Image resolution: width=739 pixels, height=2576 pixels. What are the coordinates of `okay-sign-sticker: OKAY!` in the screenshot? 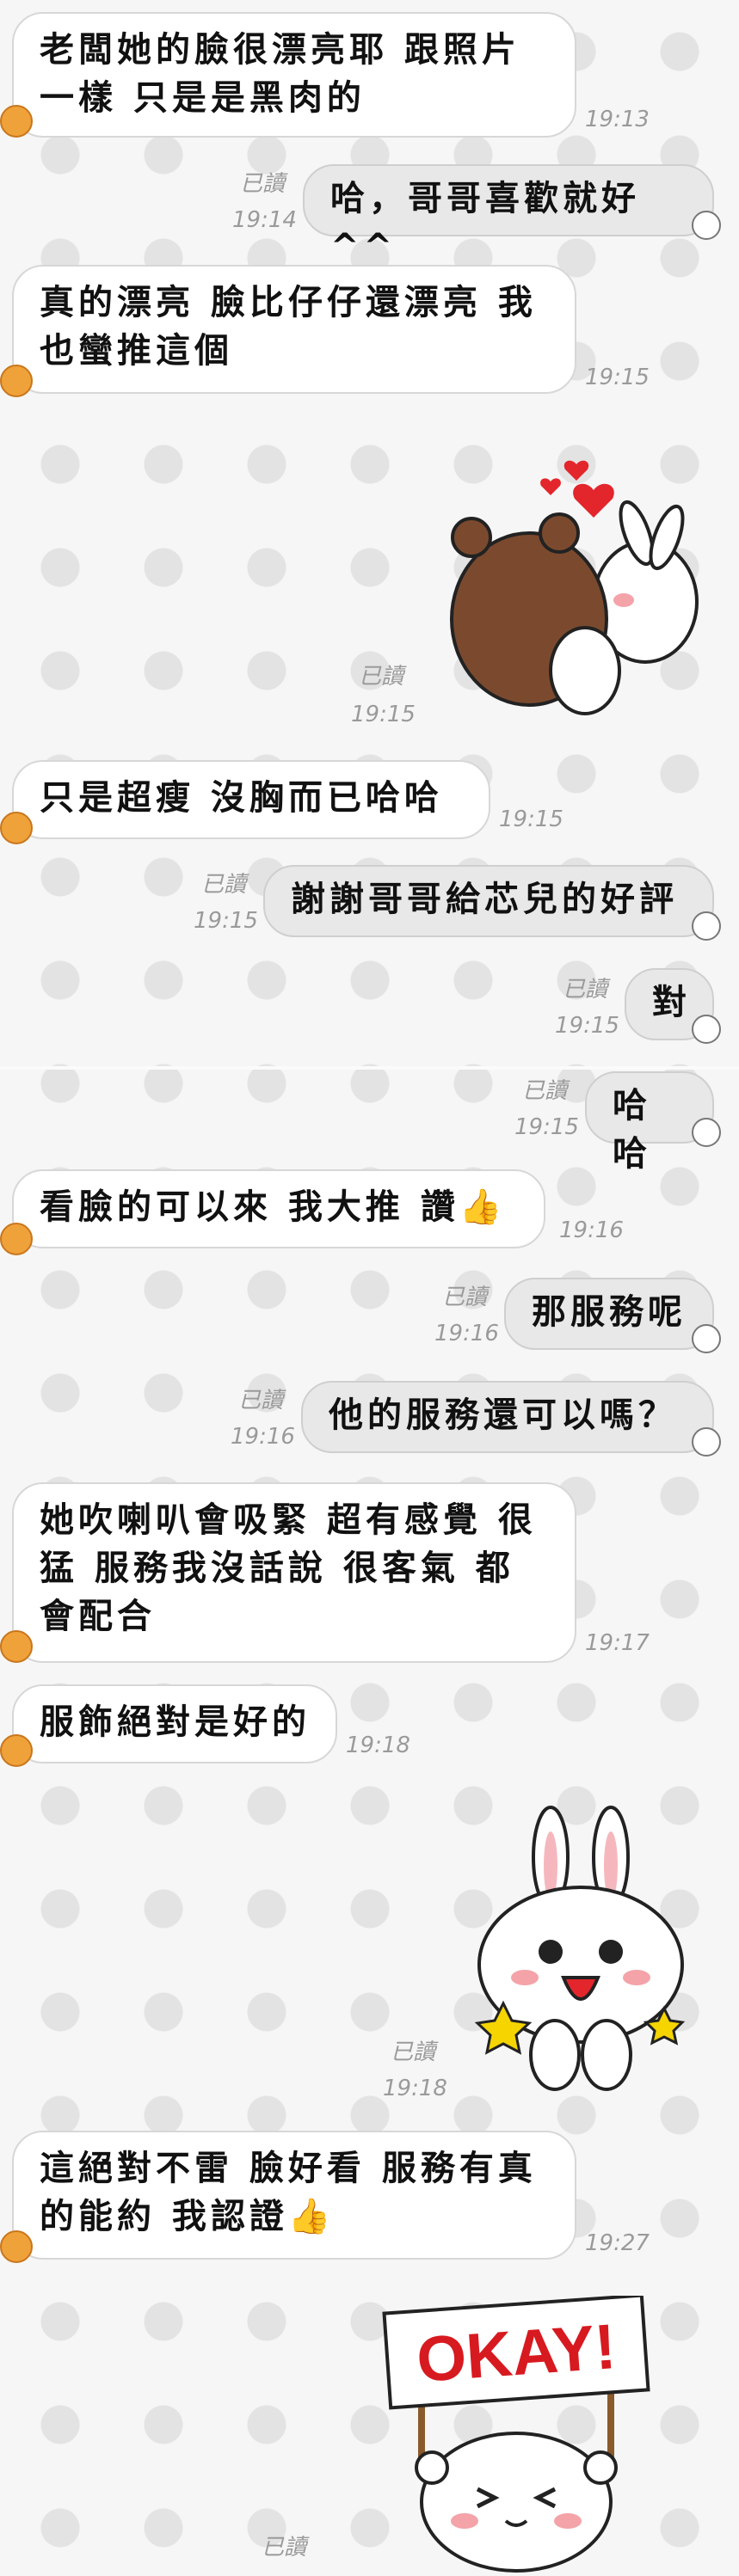 It's located at (520, 2436).